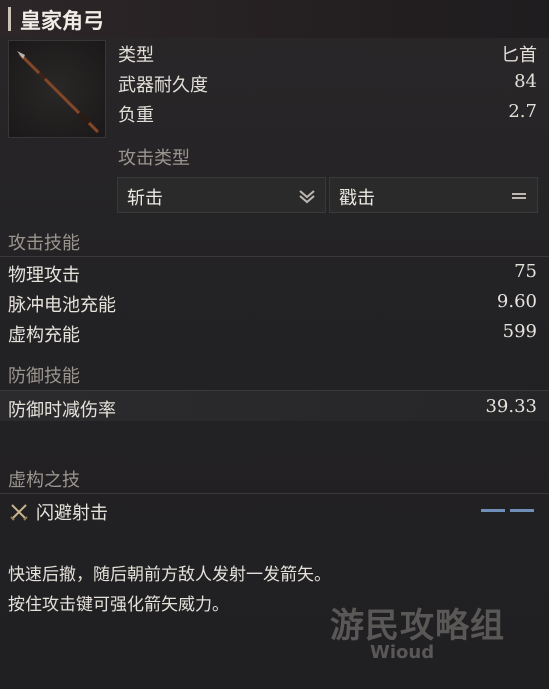  What do you see at coordinates (154, 158) in the screenshot?
I see `attack-type-heading: 攻击类型` at bounding box center [154, 158].